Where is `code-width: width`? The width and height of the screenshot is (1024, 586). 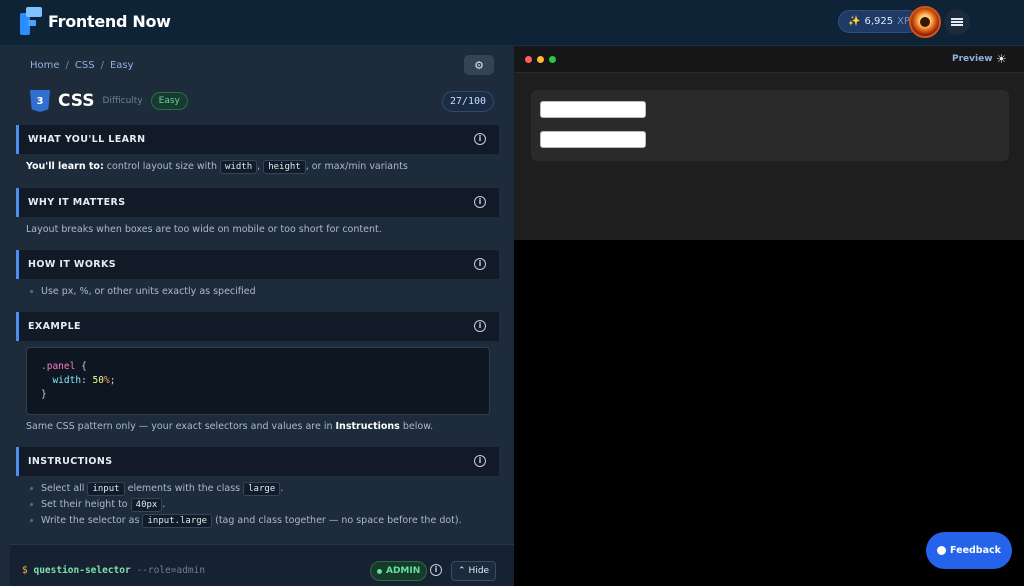
code-width: width is located at coordinates (239, 167).